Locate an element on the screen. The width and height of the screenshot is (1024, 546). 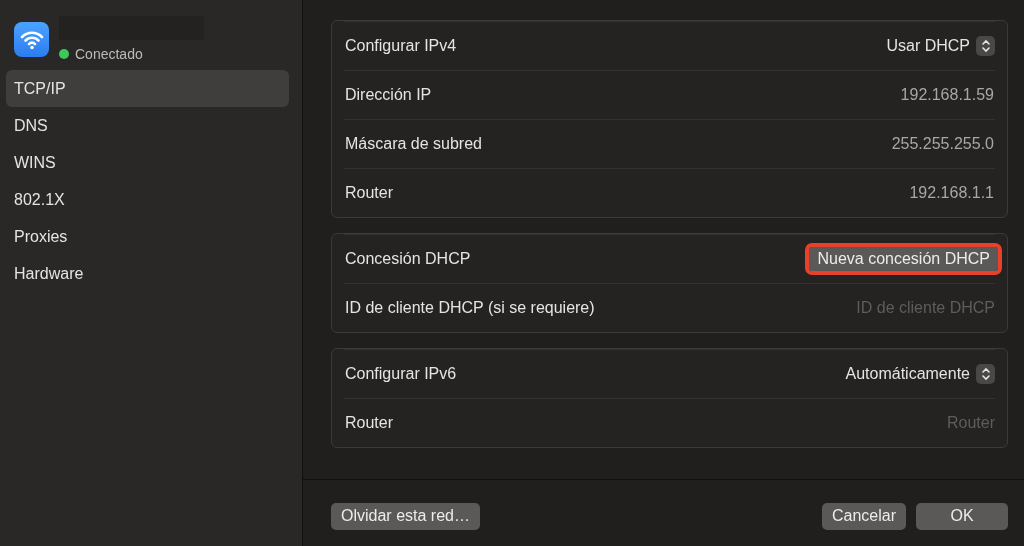
sidebar-item: 802.1X is located at coordinates (147, 199).